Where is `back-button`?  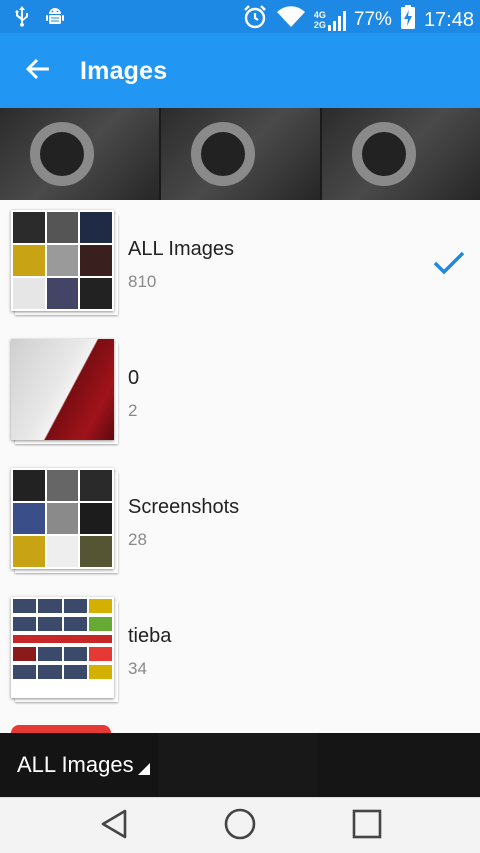 back-button is located at coordinates (38, 71).